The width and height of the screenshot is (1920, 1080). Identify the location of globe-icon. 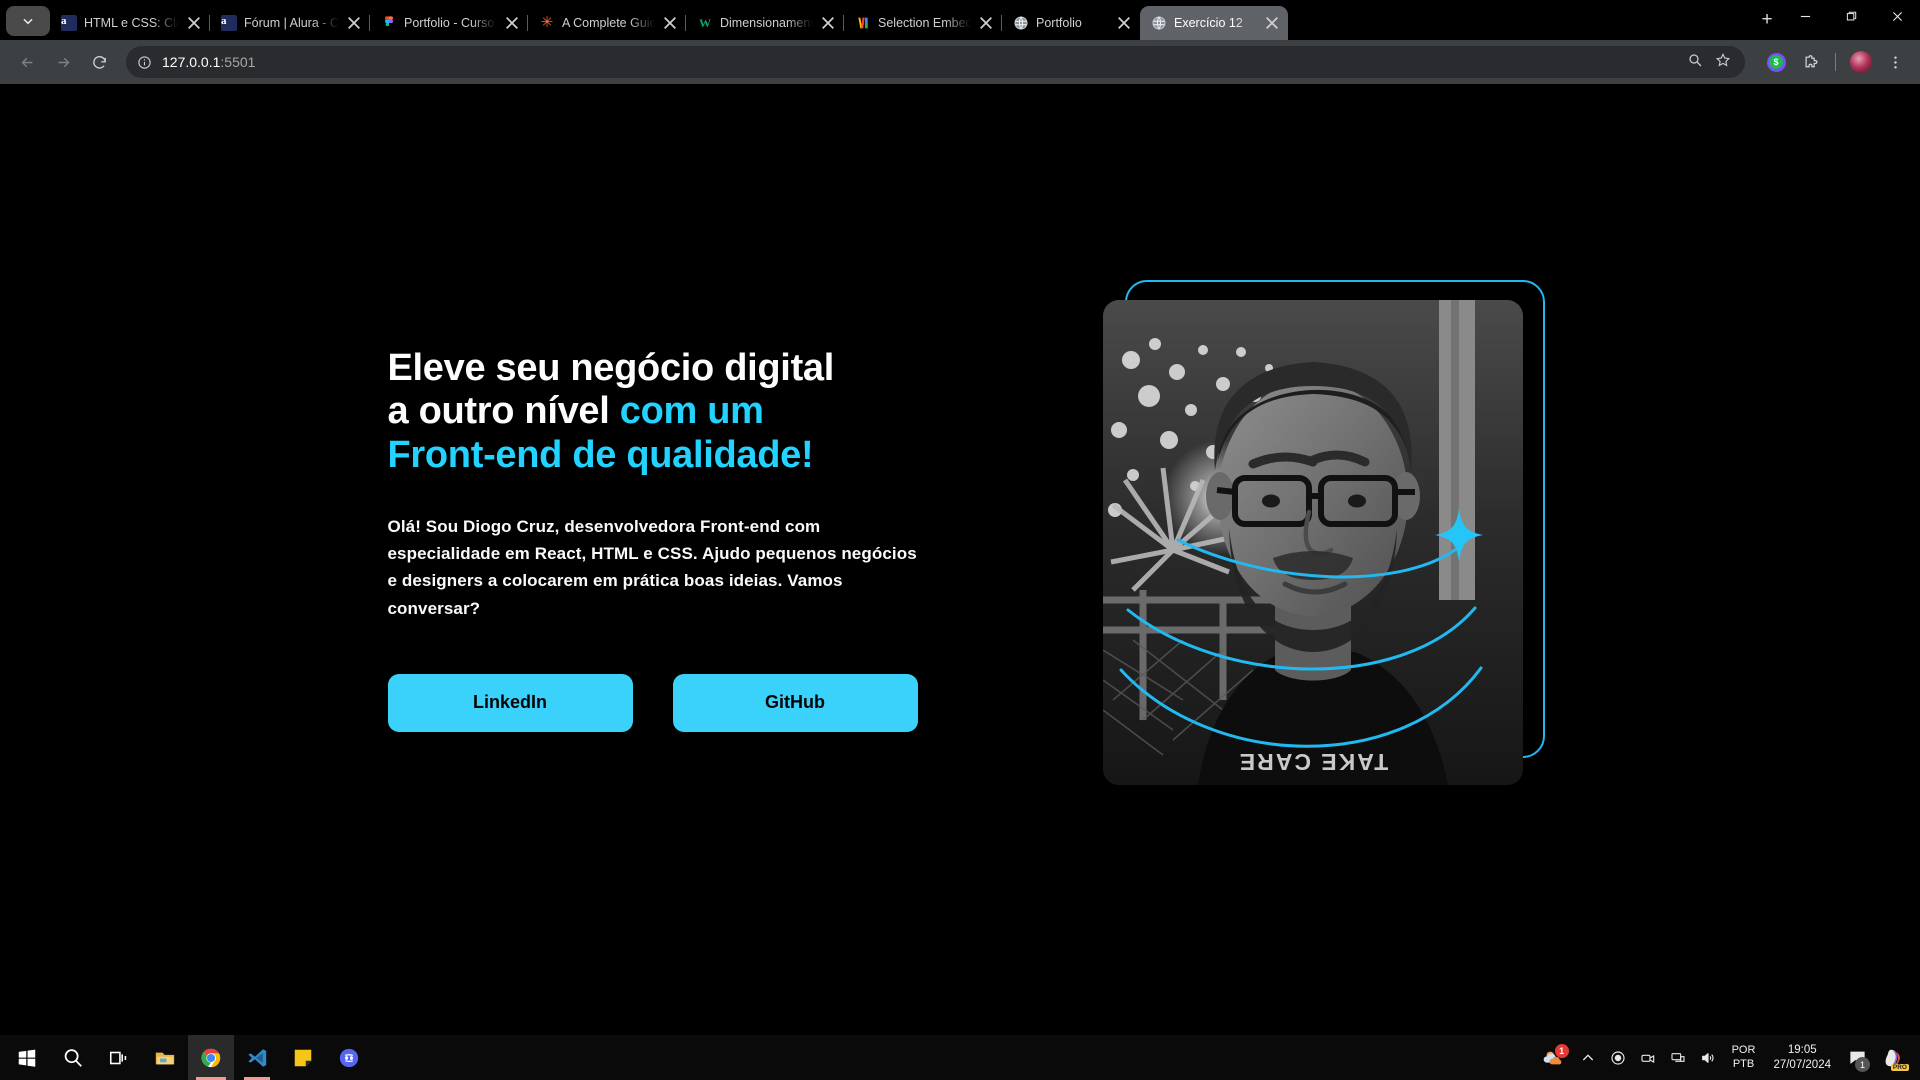
(1021, 23).